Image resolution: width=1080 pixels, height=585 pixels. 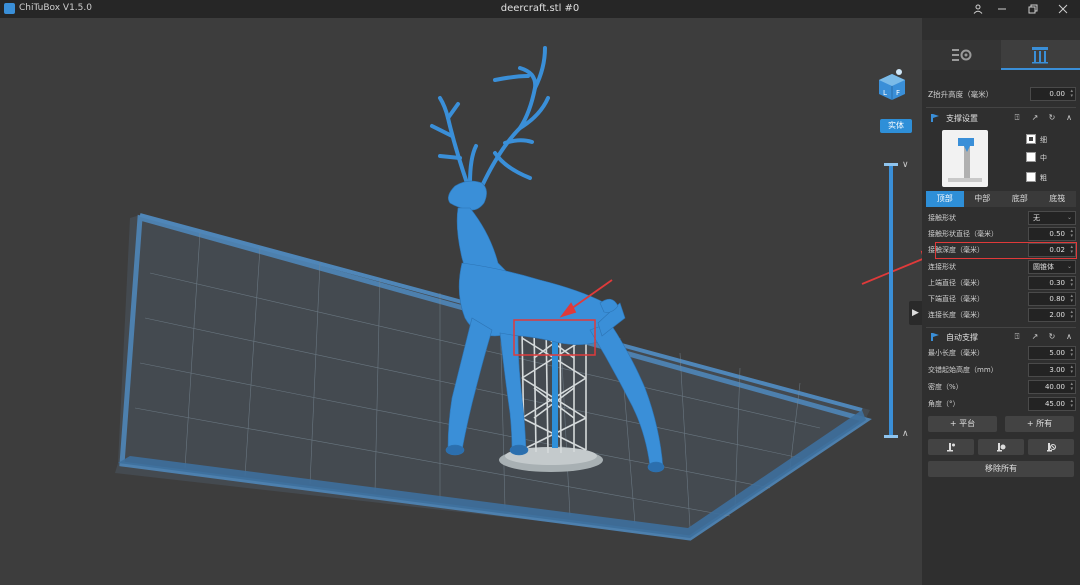 I want to click on connection-shape-select: 圆锥体 ⌄, so click(x=1052, y=267).